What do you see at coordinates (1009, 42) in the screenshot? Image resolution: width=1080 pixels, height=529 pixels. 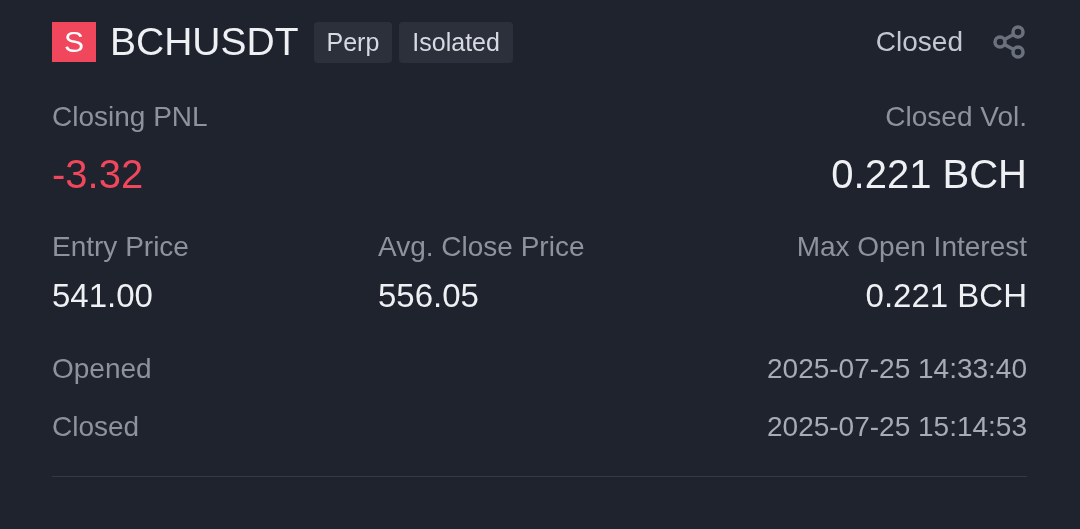 I see `share-icon` at bounding box center [1009, 42].